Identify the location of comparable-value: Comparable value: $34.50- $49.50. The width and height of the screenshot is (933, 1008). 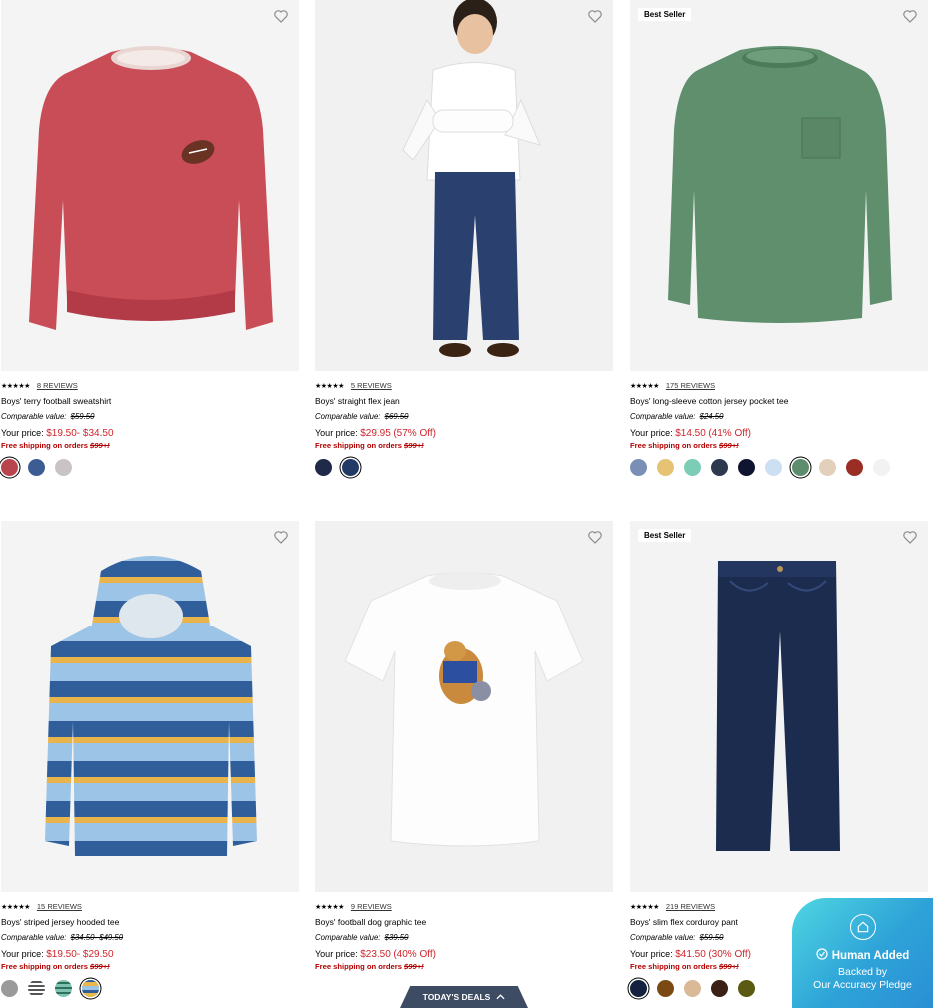
(62, 937).